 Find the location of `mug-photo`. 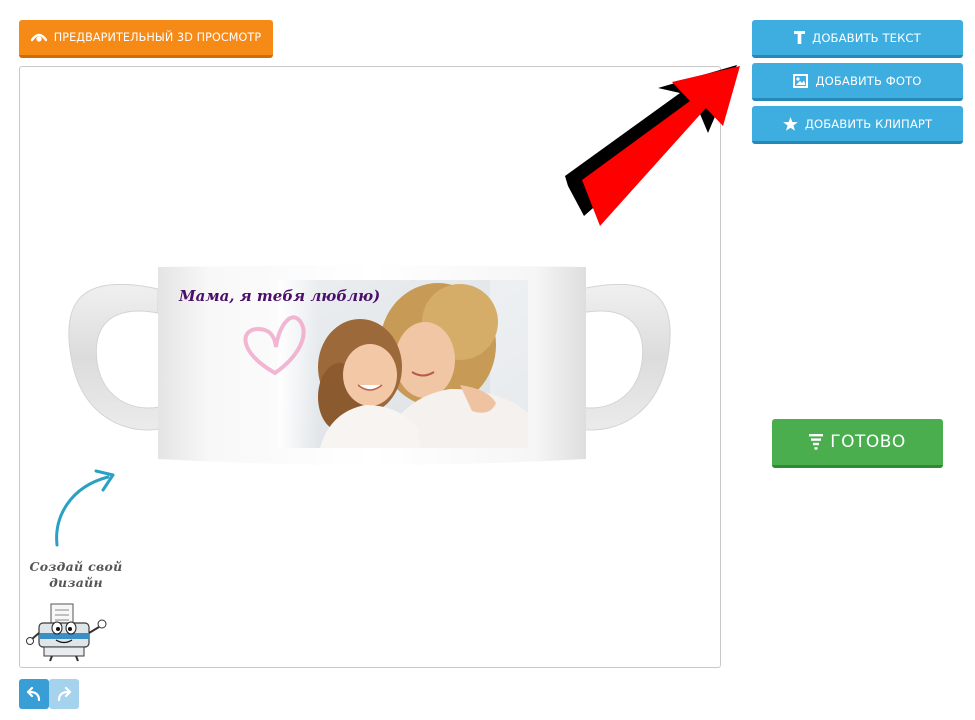

mug-photo is located at coordinates (403, 364).